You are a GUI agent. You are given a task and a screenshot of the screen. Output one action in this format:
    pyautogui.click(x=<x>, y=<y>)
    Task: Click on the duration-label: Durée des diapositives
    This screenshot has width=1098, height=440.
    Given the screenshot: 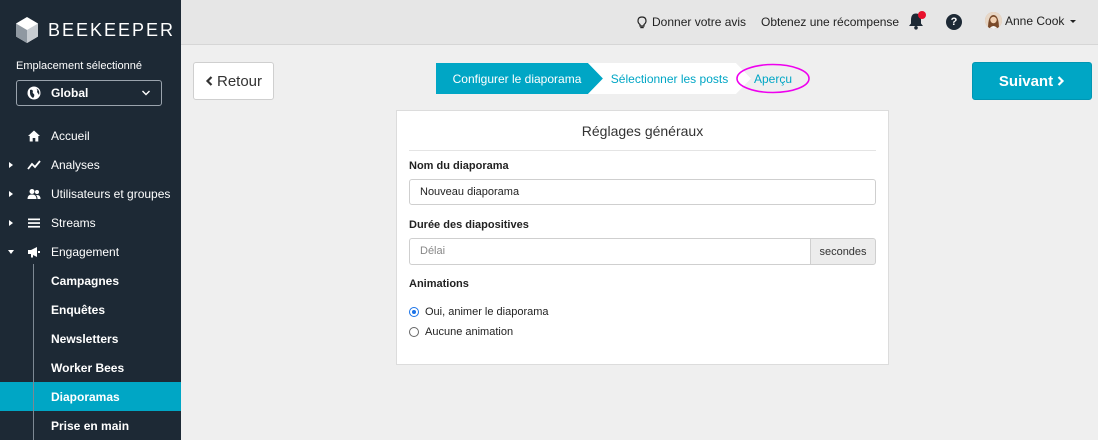 What is the action you would take?
    pyautogui.click(x=469, y=225)
    